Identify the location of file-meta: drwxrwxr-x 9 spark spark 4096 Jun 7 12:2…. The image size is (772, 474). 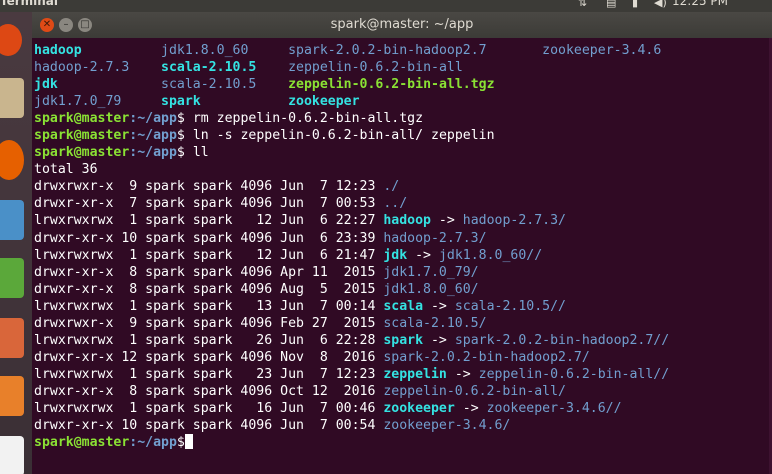
(209, 187).